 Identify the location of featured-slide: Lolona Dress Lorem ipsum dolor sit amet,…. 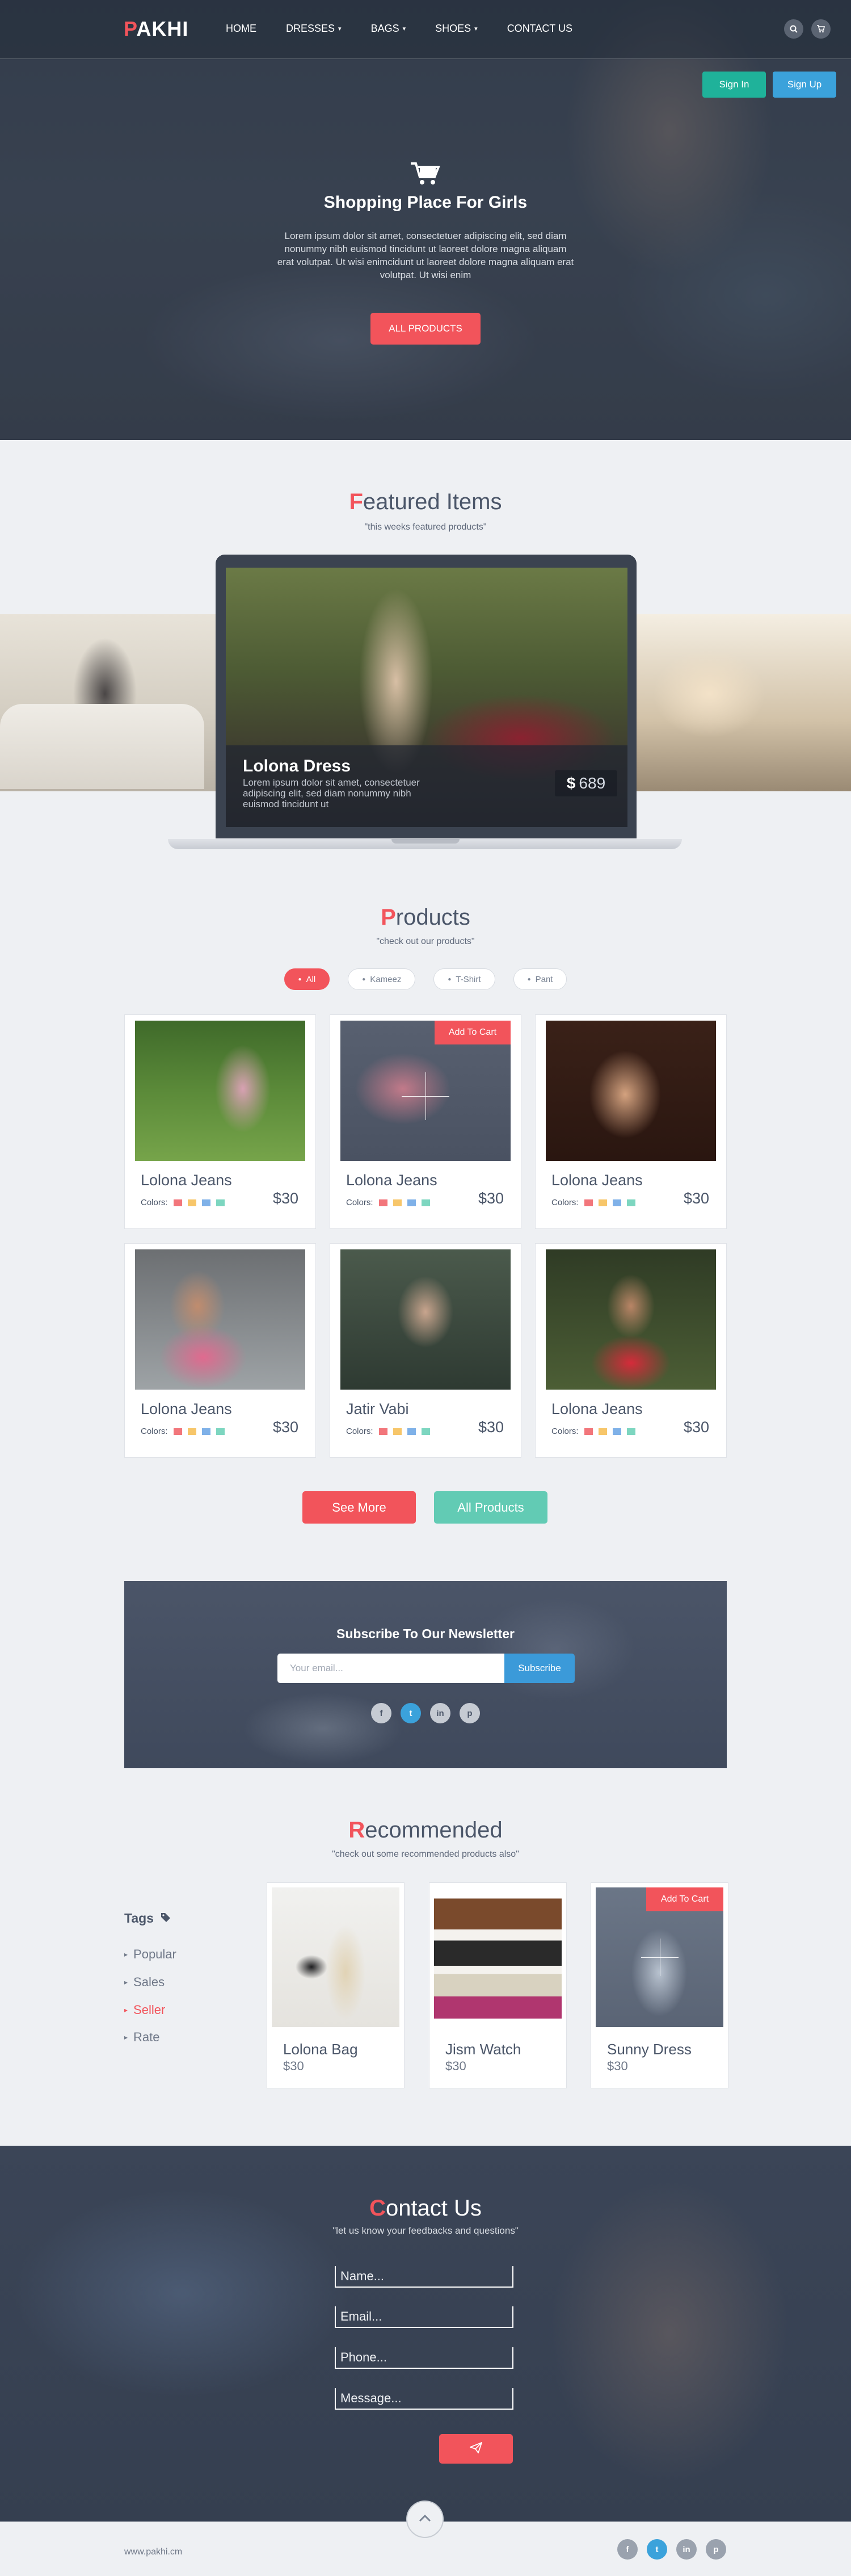
(426, 698).